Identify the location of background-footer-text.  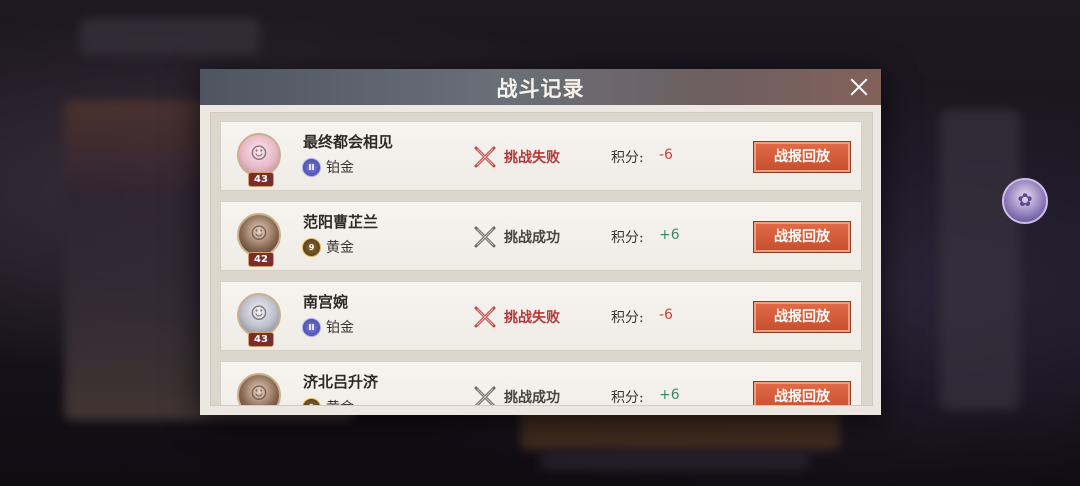
(675, 461).